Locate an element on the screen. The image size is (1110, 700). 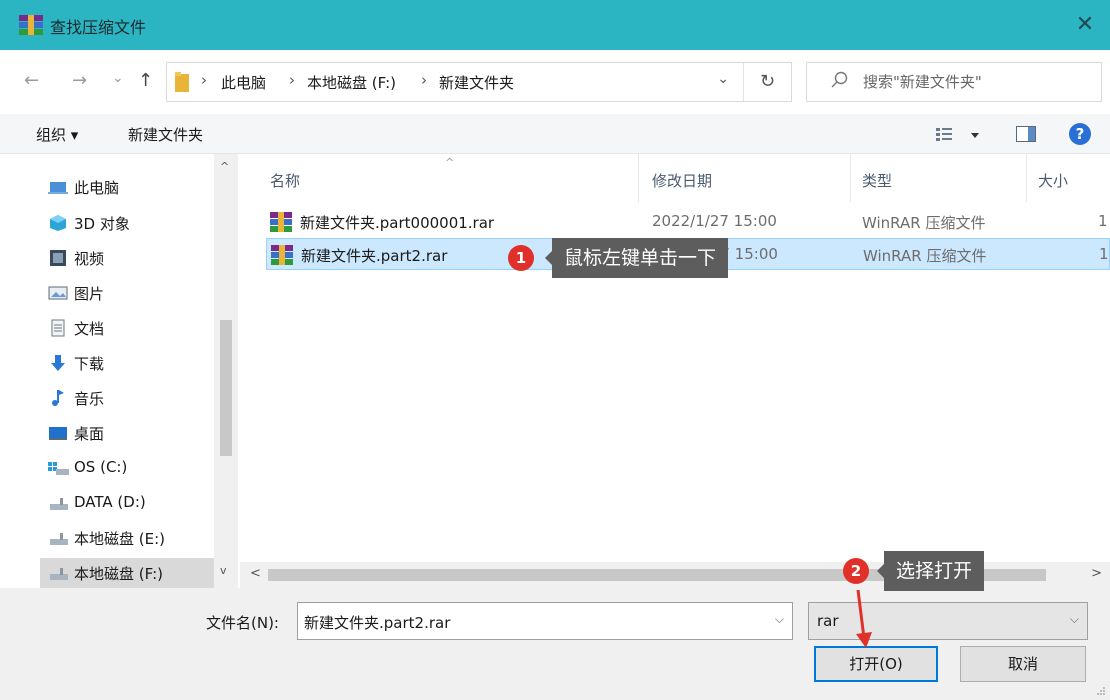
3d-objects-icon is located at coordinates (58, 223).